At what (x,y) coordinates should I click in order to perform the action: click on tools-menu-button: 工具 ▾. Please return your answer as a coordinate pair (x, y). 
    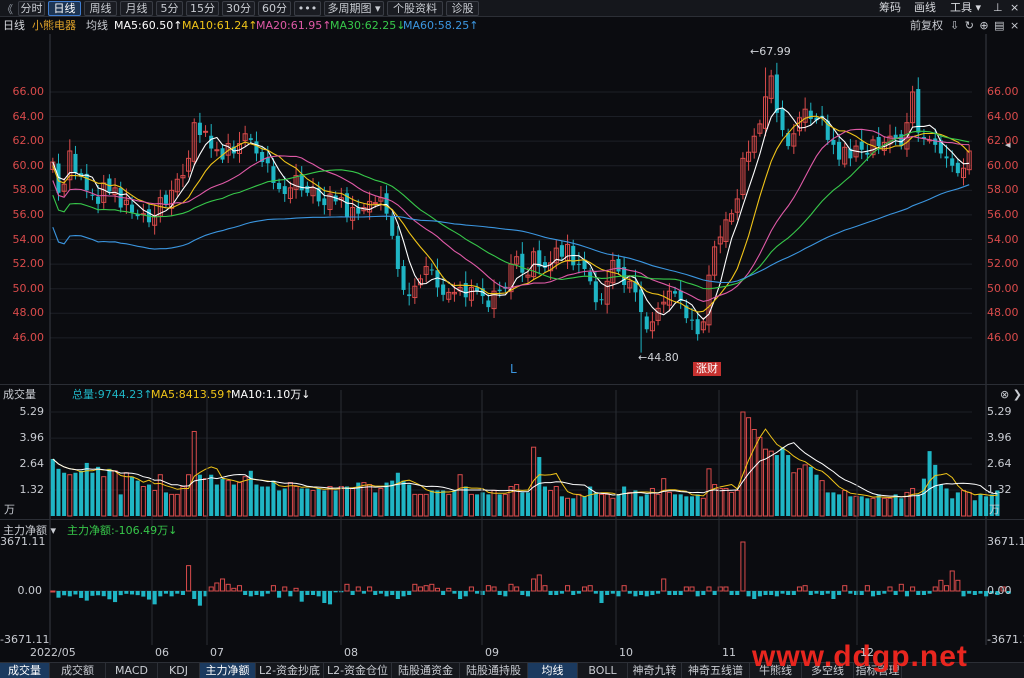
    Looking at the image, I should click on (965, 8).